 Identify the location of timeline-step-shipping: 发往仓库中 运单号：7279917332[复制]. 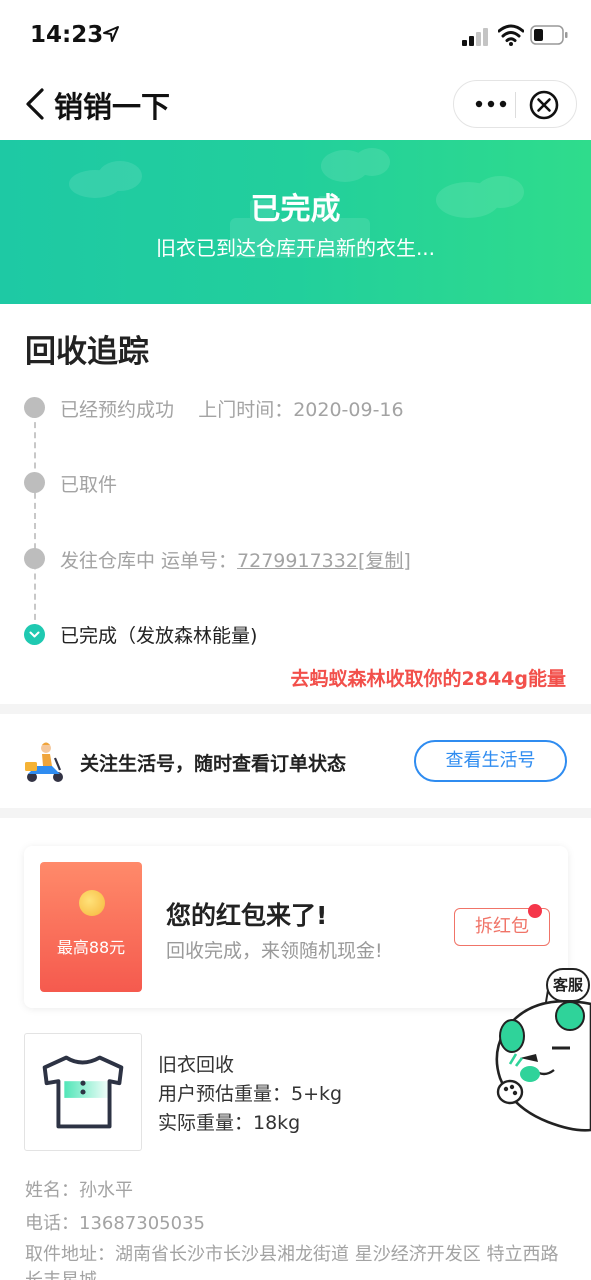
(235, 559).